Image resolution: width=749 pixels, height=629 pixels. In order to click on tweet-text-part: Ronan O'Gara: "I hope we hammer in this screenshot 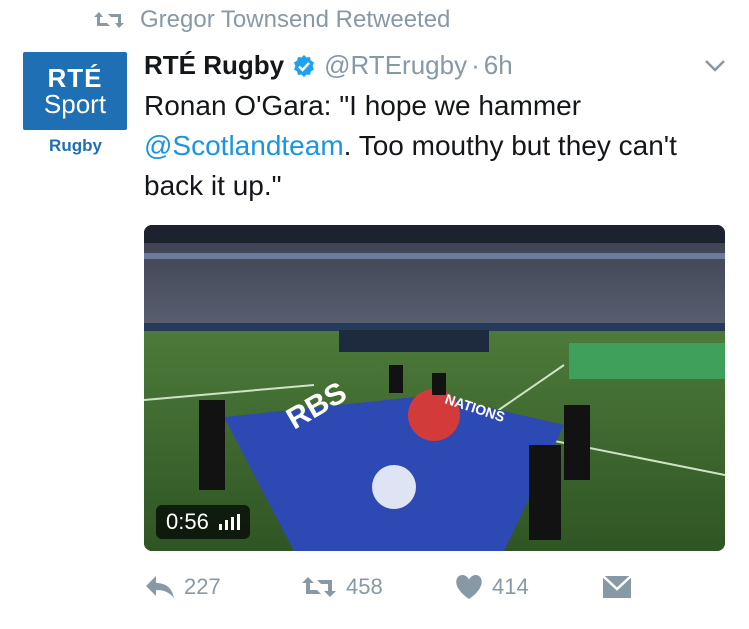, I will do `click(363, 105)`.